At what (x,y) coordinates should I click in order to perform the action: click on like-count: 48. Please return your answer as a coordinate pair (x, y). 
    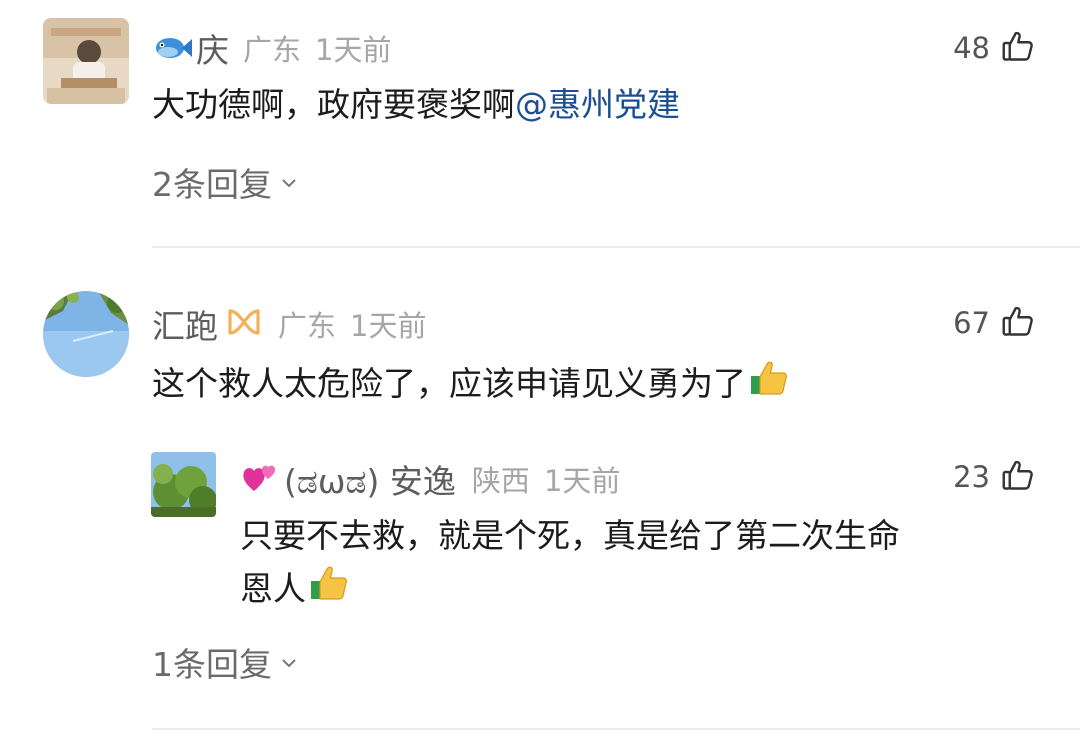
    Looking at the image, I should click on (971, 48).